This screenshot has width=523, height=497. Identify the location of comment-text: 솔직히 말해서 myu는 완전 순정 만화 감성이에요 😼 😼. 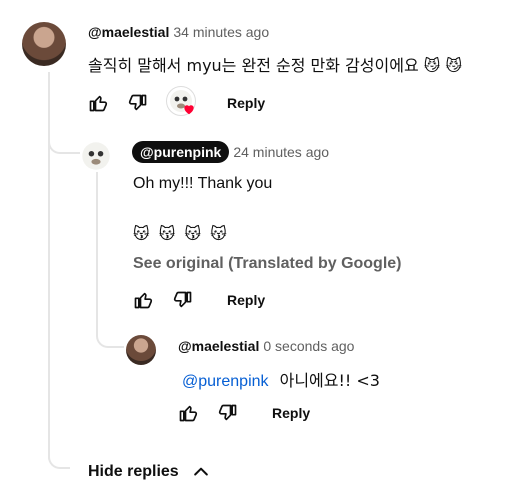
(275, 65).